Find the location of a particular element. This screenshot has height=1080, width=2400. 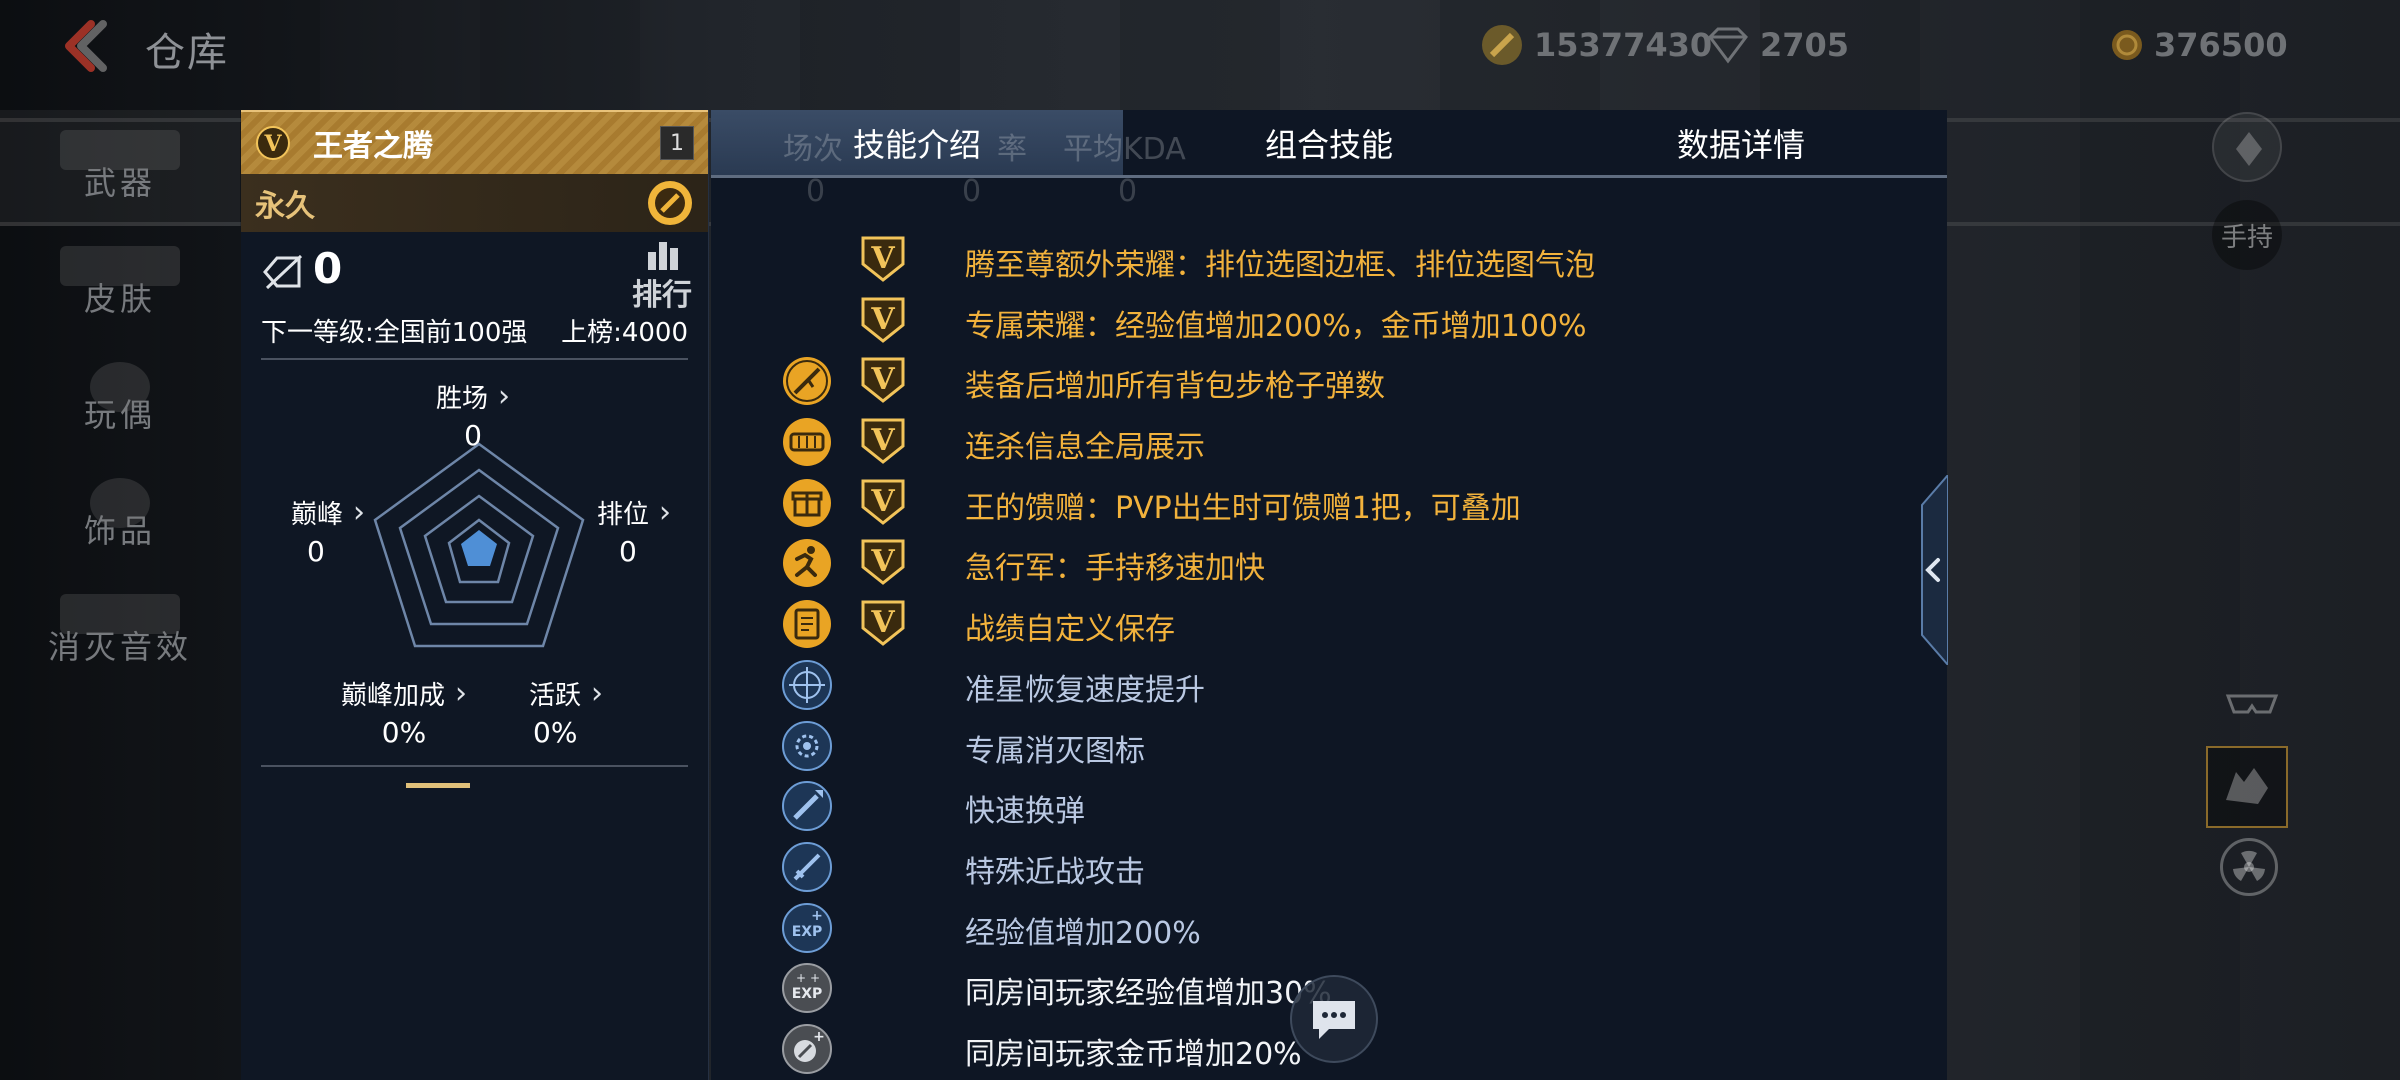

skill-text: 特殊近战攻击 is located at coordinates (1055, 872).